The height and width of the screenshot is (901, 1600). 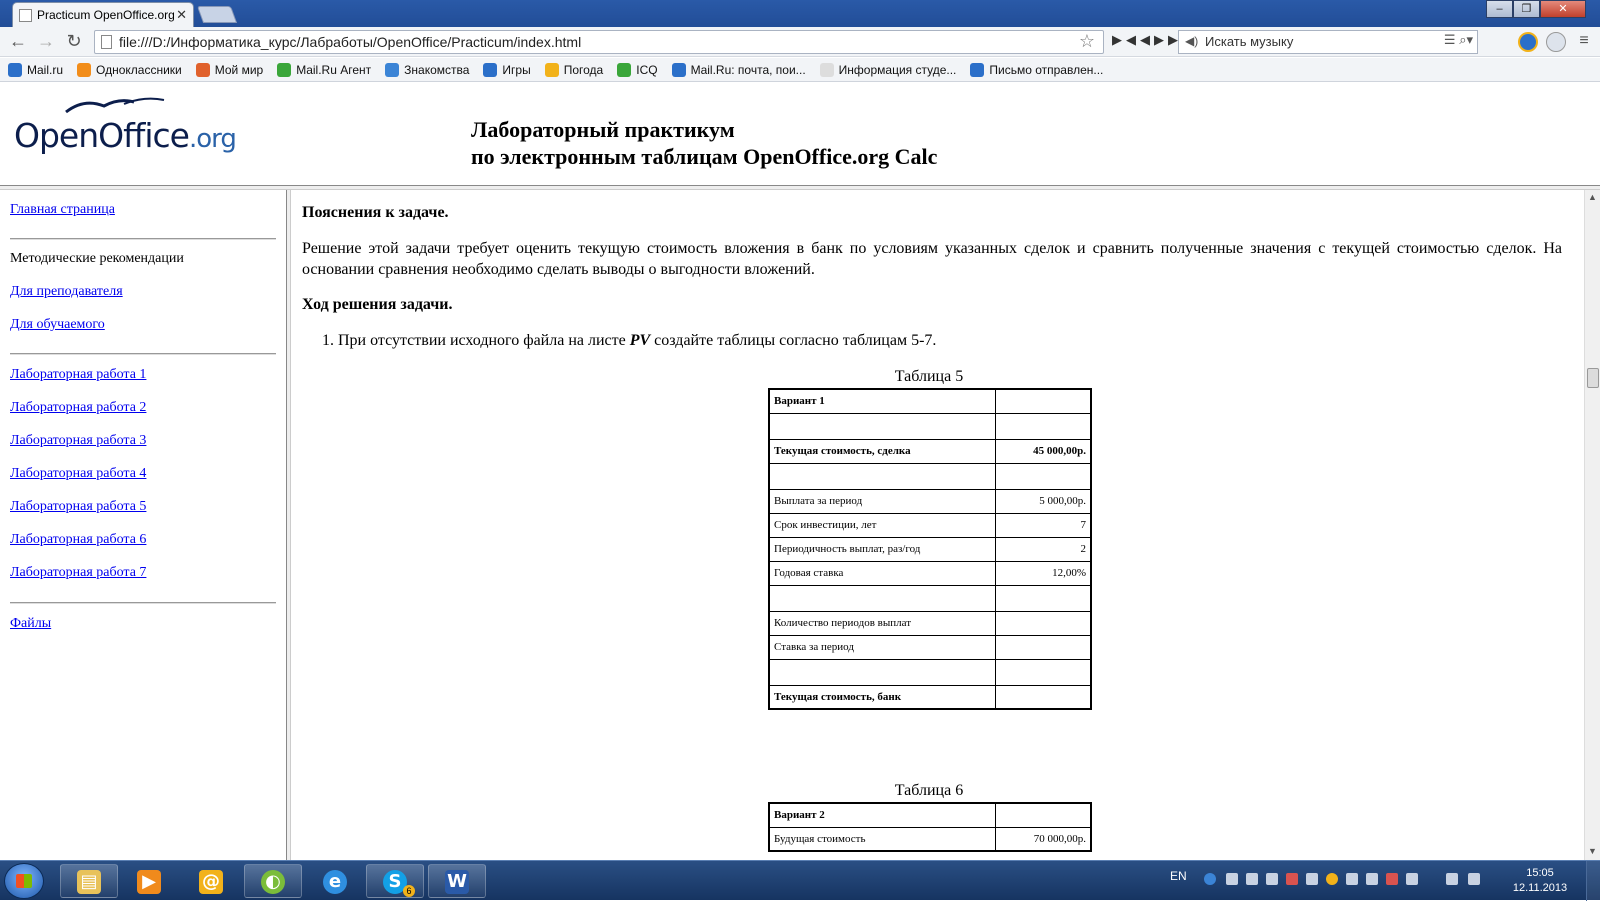 What do you see at coordinates (1528, 42) in the screenshot?
I see `mail-agent-icon` at bounding box center [1528, 42].